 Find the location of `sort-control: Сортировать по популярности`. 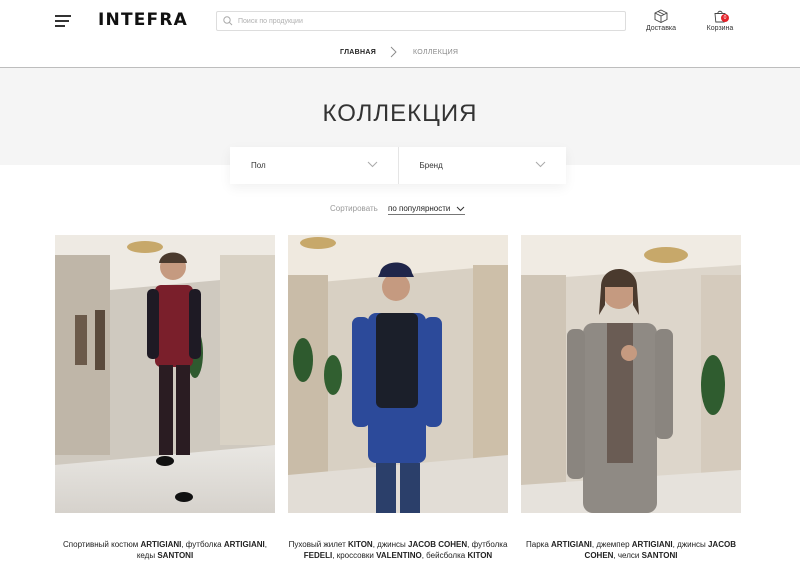

sort-control: Сортировать по популярности is located at coordinates (397, 209).